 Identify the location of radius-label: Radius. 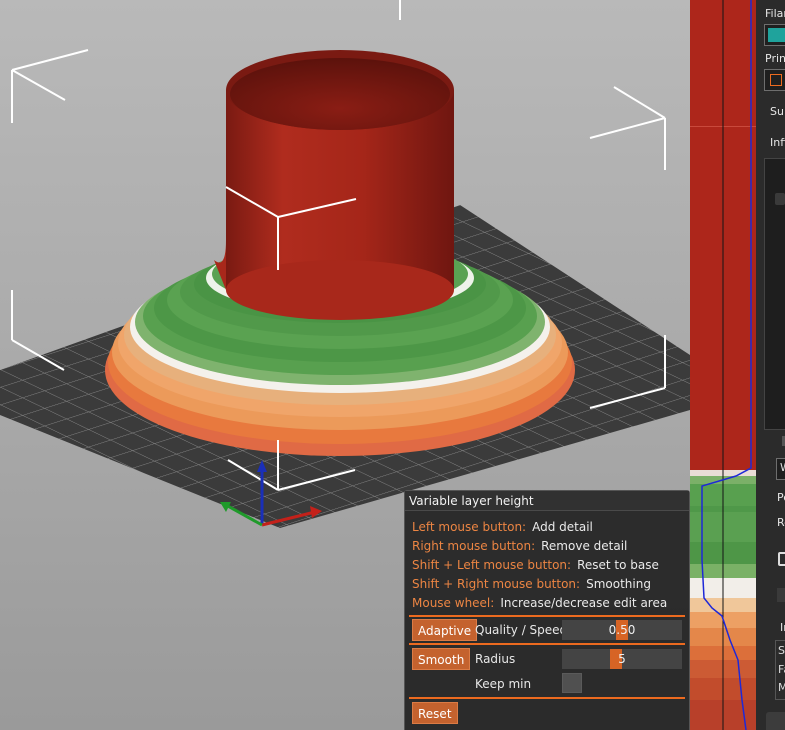
(495, 659).